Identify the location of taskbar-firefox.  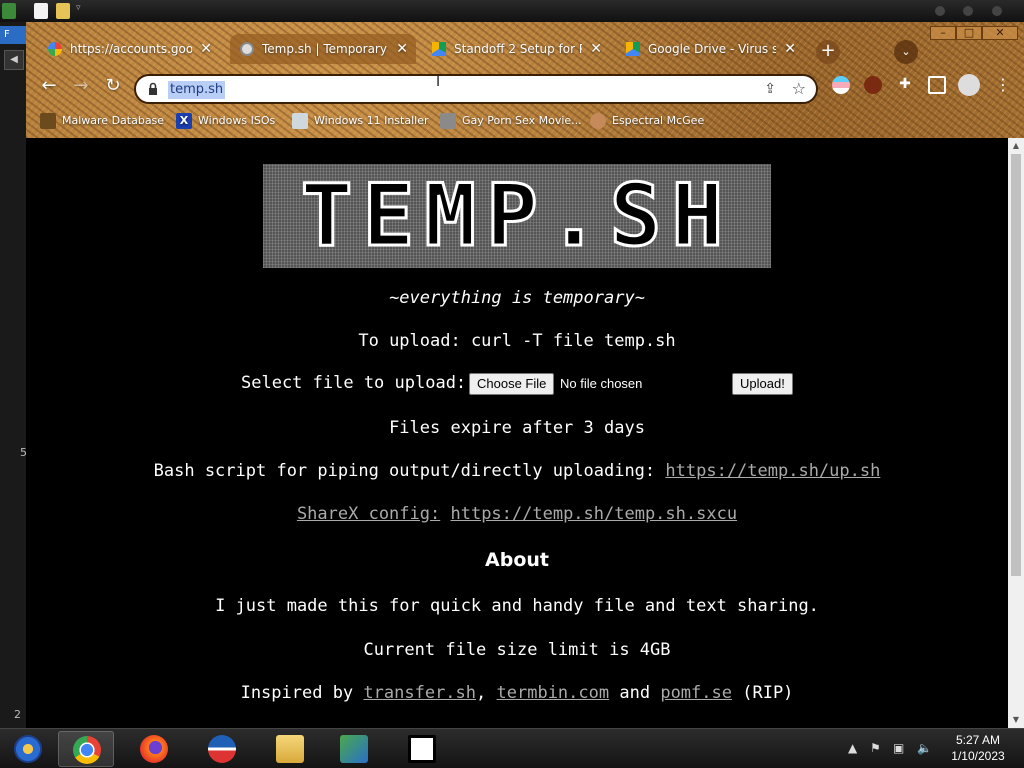
(154, 749).